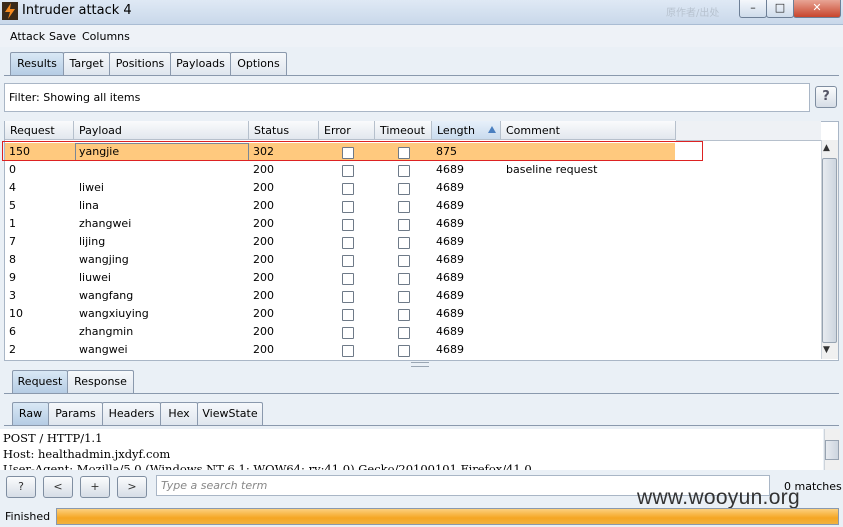  I want to click on cell-payload: lijing, so click(92, 241).